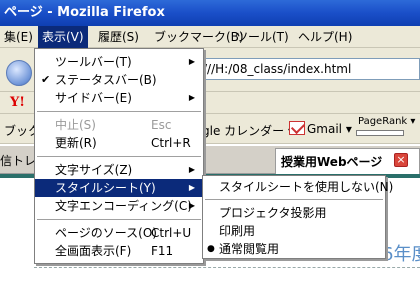  I want to click on submenu-item-print: 印刷用, so click(294, 231).